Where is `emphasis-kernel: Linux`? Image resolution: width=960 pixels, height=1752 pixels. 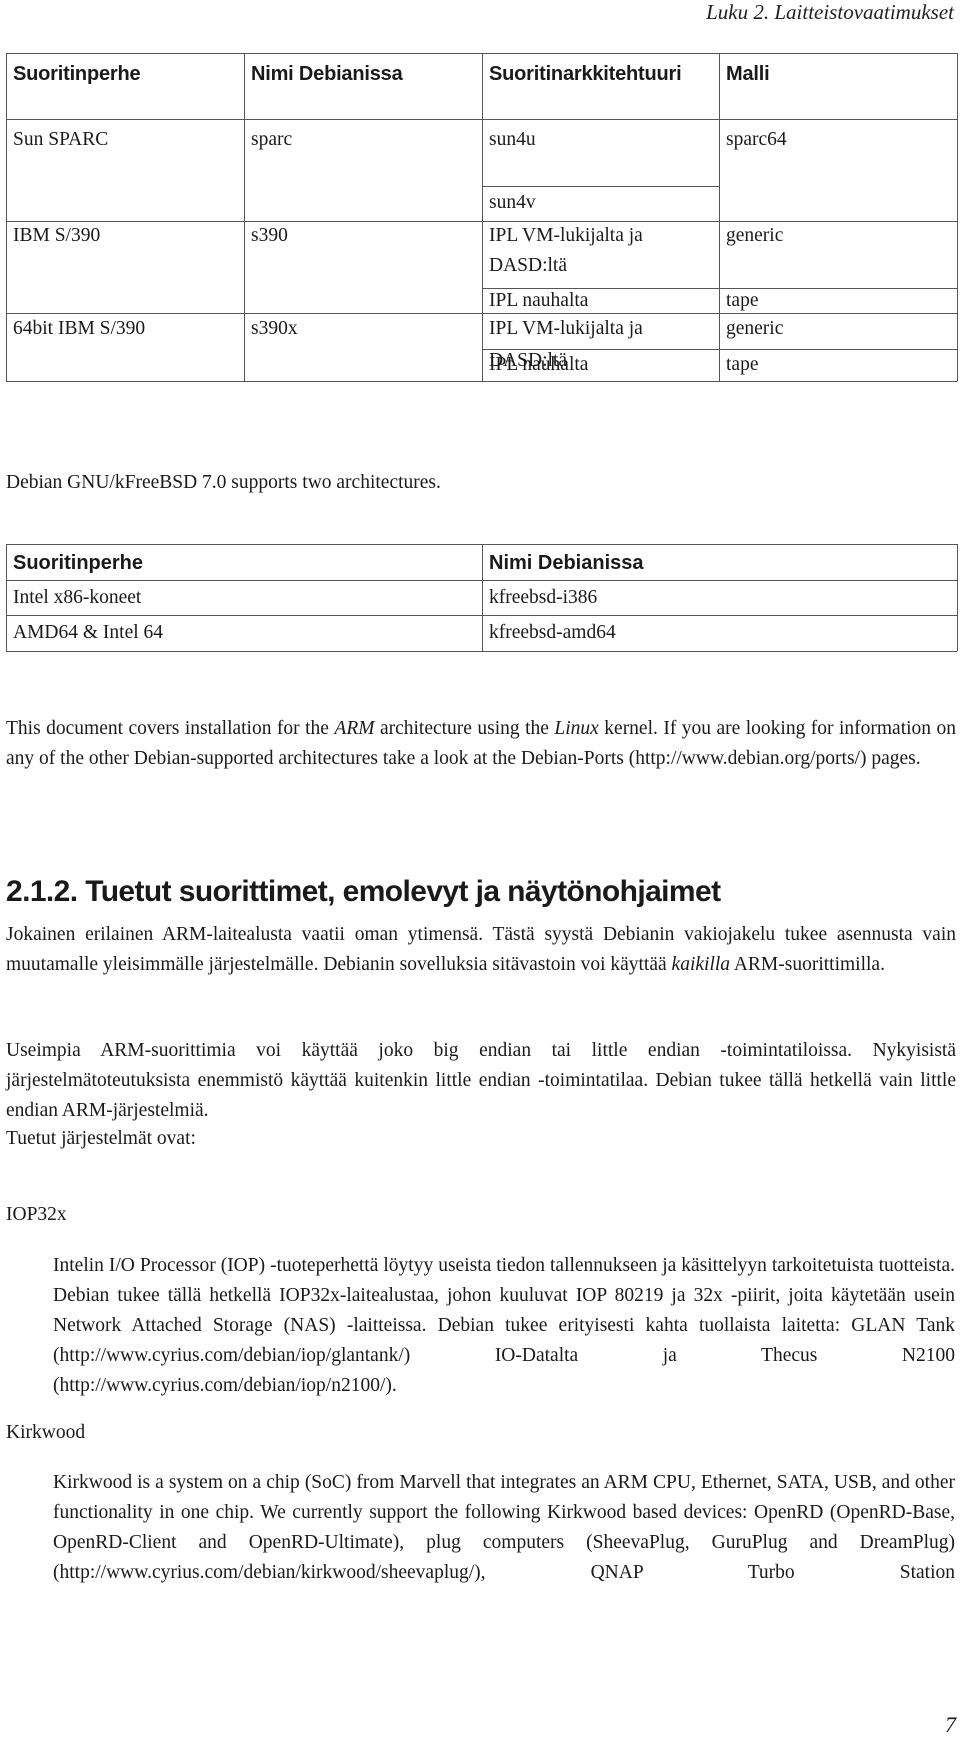 emphasis-kernel: Linux is located at coordinates (576, 728).